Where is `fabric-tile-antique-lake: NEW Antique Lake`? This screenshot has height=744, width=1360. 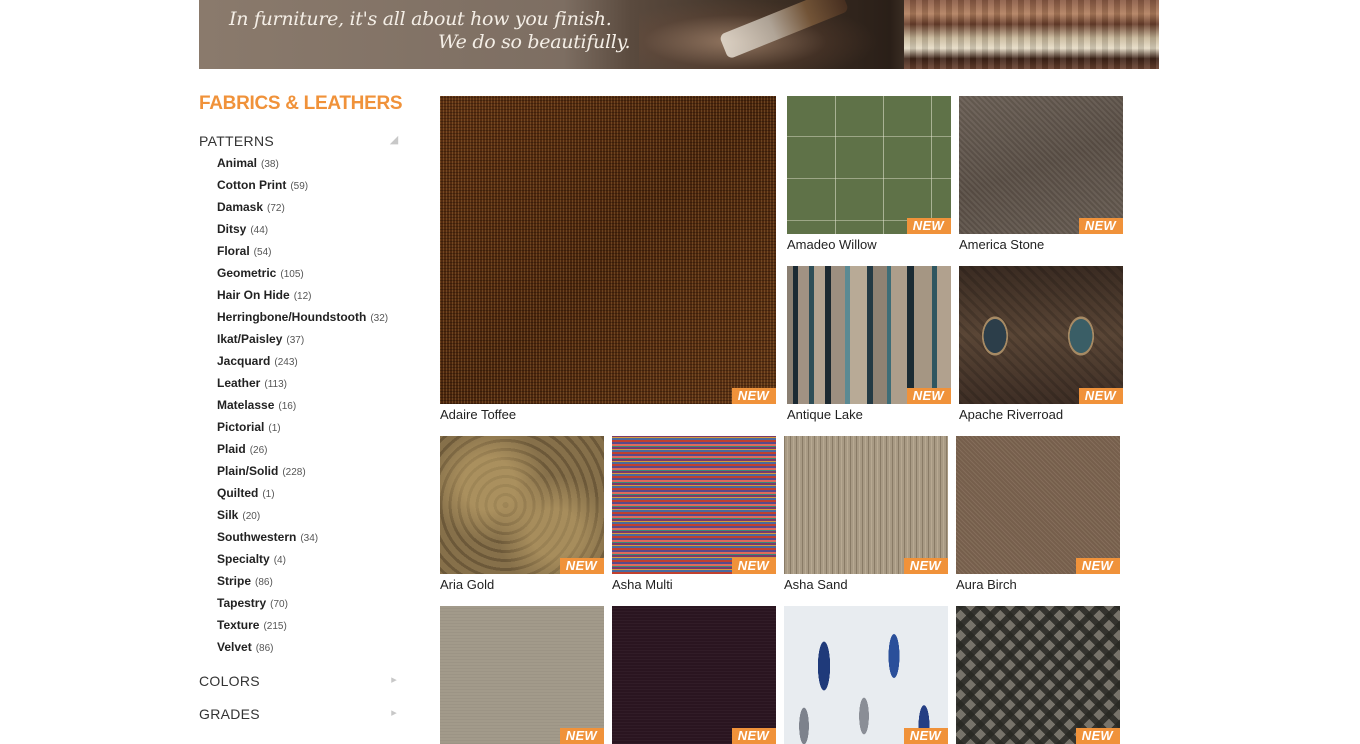 fabric-tile-antique-lake: NEW Antique Lake is located at coordinates (869, 346).